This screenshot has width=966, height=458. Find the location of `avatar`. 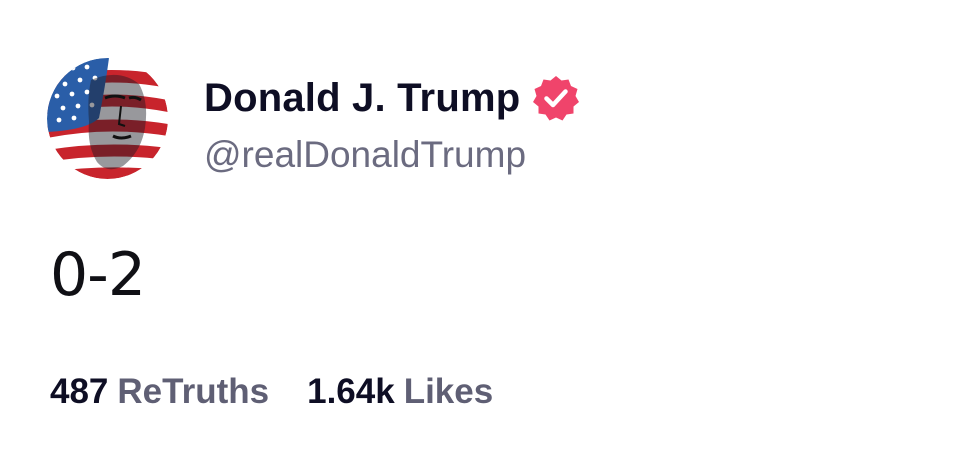

avatar is located at coordinates (107, 118).